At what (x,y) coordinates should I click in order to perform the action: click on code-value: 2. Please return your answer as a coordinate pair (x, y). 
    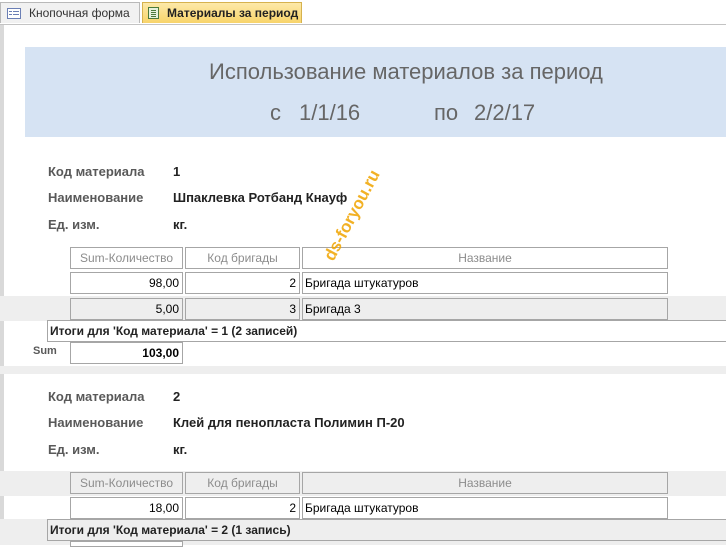
    Looking at the image, I should click on (177, 396).